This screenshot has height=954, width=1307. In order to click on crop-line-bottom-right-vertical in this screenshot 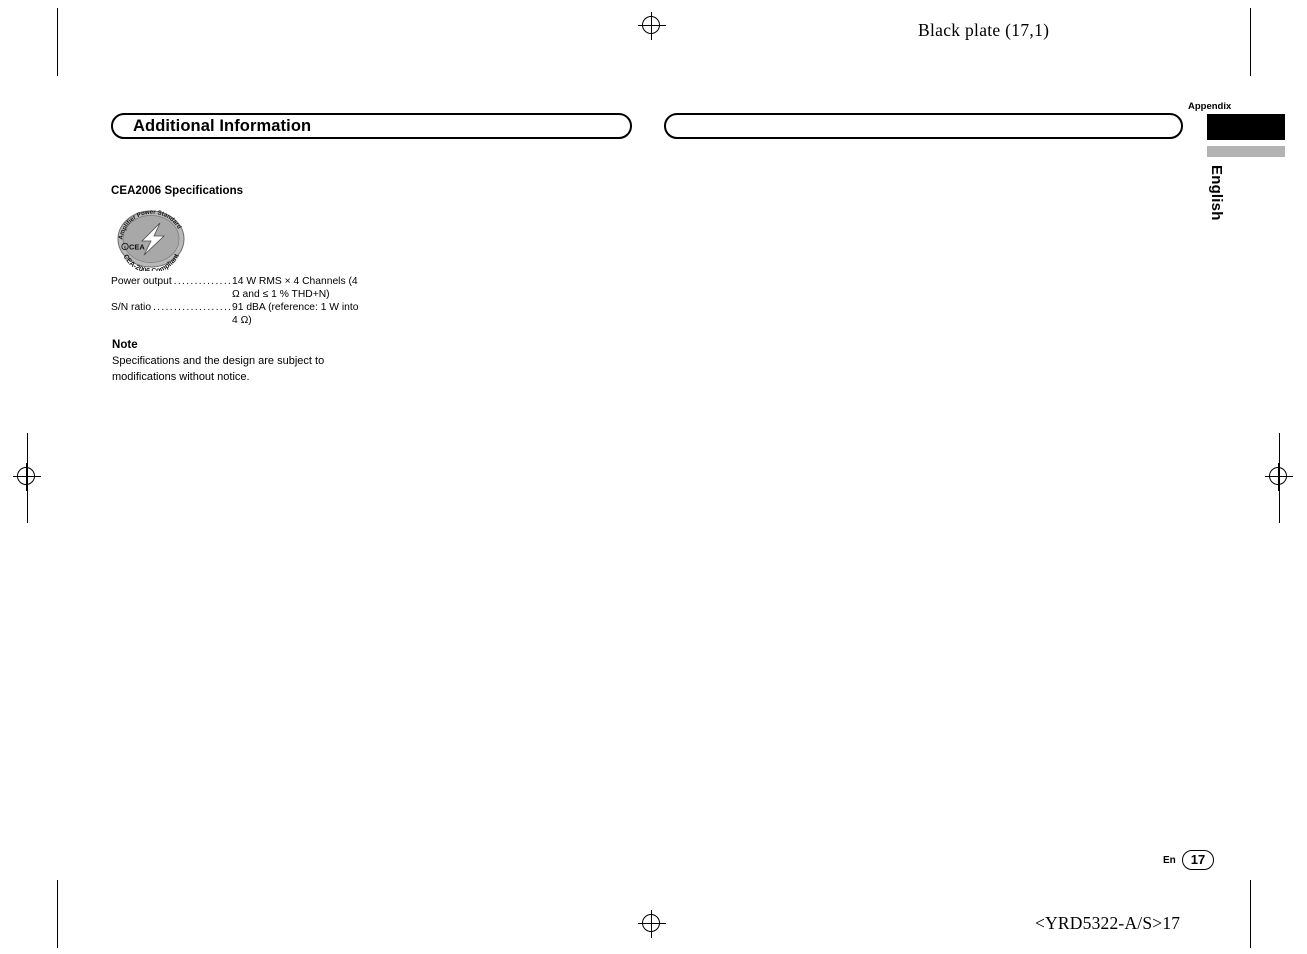, I will do `click(1251, 914)`.